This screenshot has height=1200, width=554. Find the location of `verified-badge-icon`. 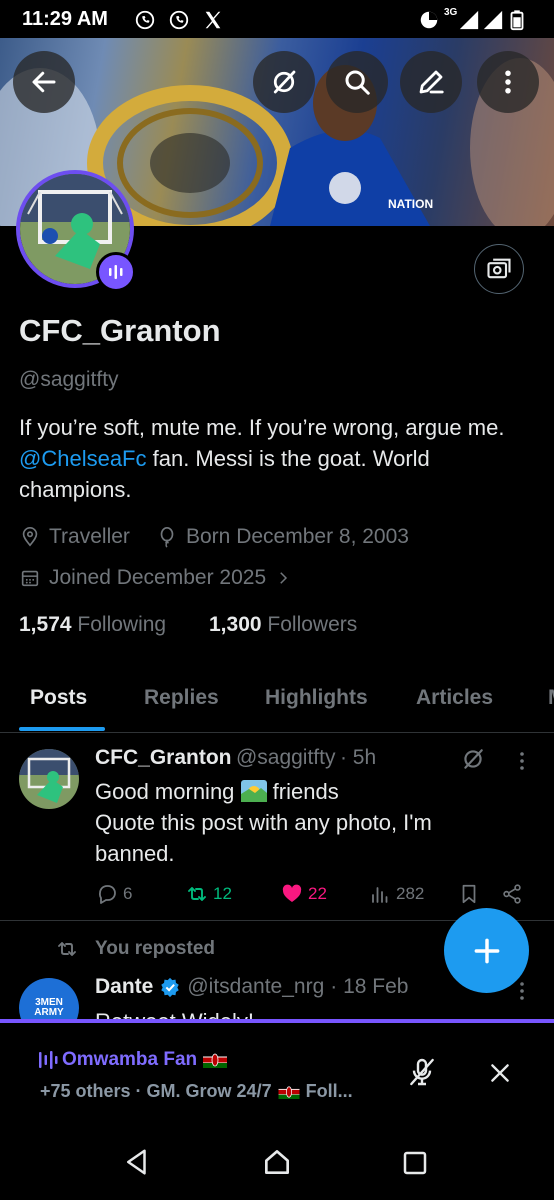

verified-badge-icon is located at coordinates (170, 987).